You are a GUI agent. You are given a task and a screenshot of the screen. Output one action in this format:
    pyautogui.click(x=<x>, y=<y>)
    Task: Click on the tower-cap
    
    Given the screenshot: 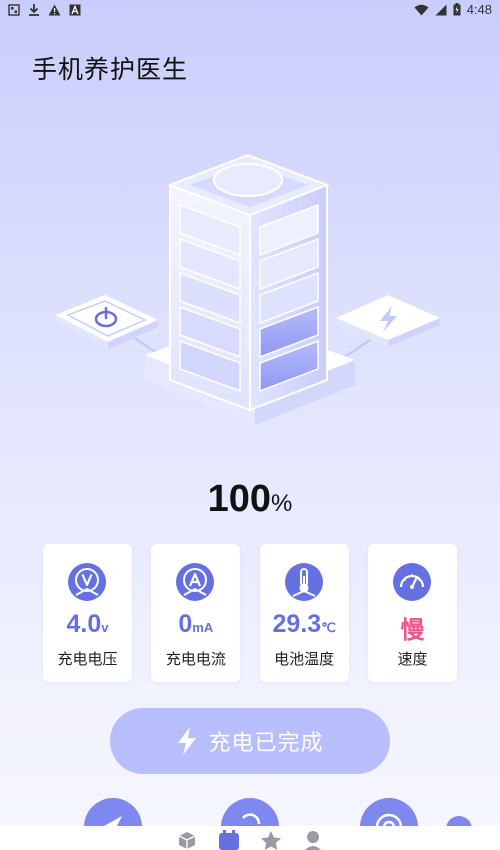 What is the action you would take?
    pyautogui.click(x=248, y=180)
    